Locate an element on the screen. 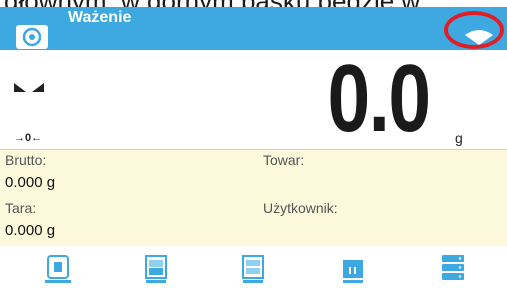 The width and height of the screenshot is (507, 288). zero-indicator: →0← is located at coordinates (28, 138).